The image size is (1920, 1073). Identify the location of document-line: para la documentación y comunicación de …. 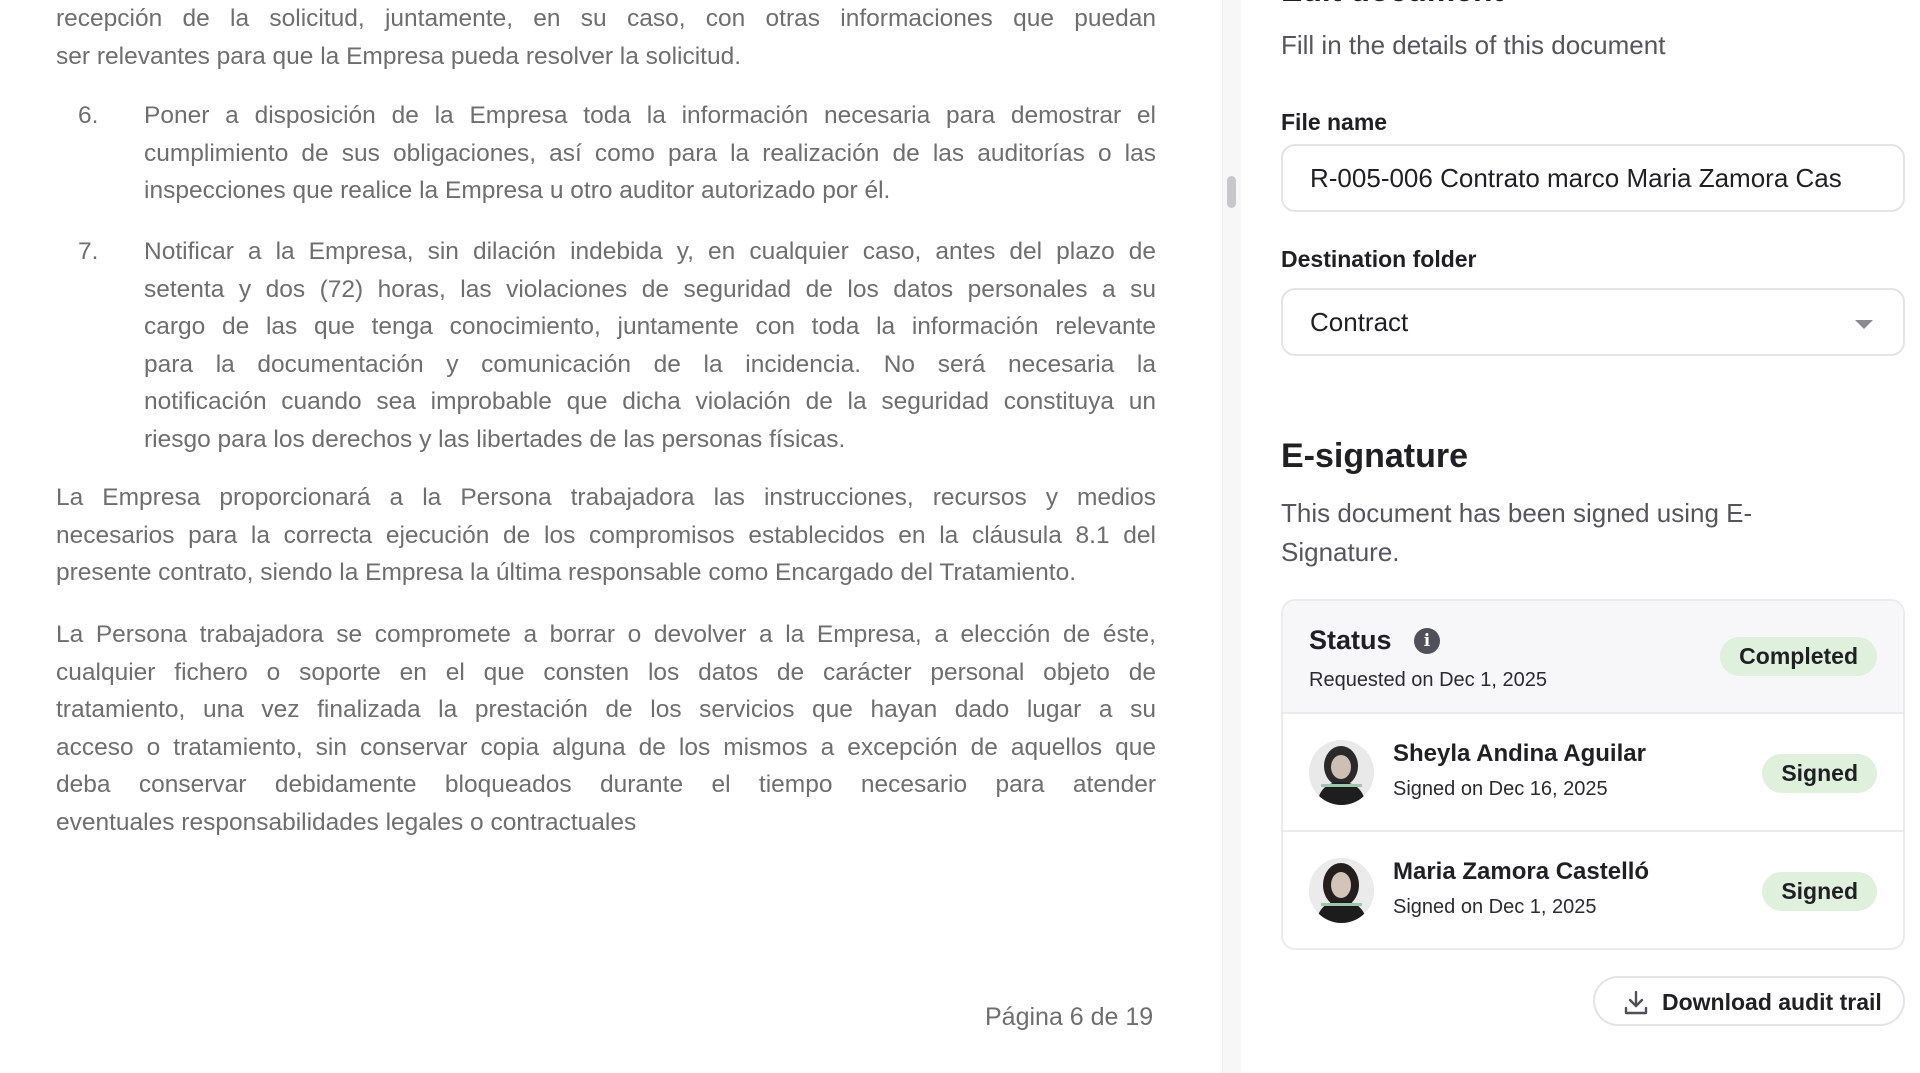
(650, 364).